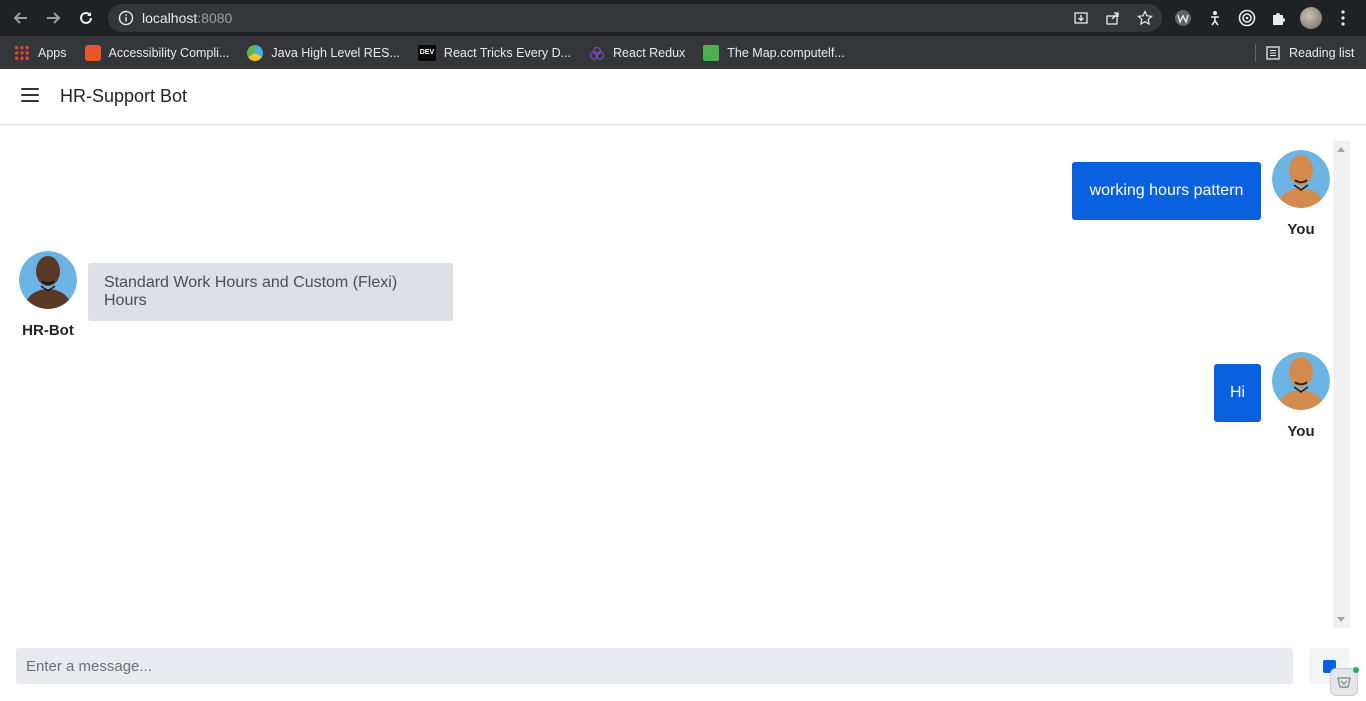  Describe the element at coordinates (1341, 619) in the screenshot. I see `scroll-down-icon` at that location.